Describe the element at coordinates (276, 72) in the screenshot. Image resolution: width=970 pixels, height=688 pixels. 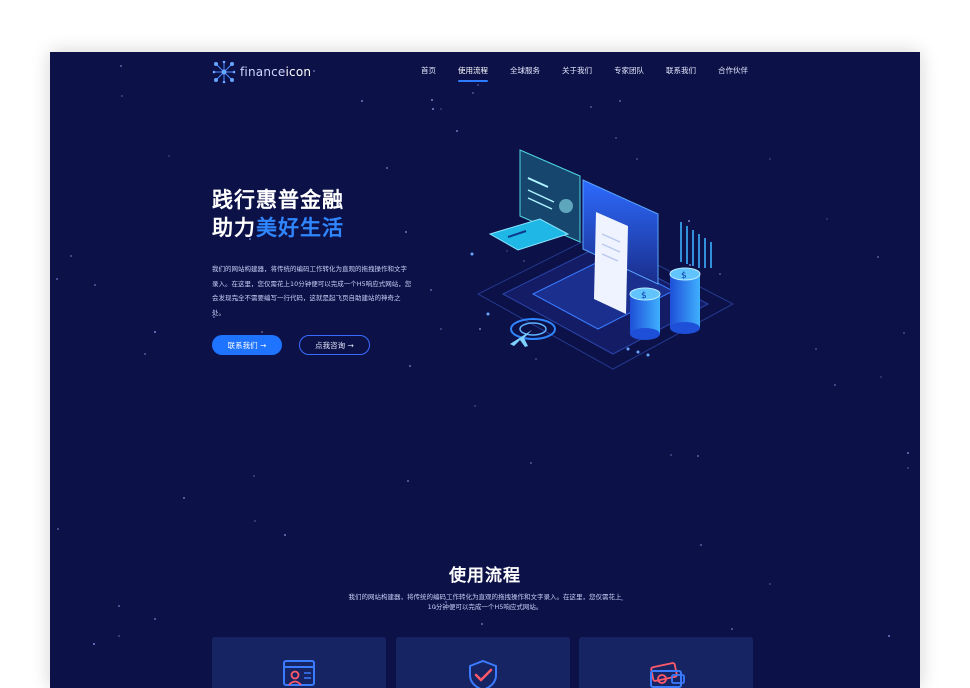
I see `logo-text: financeicon` at that location.